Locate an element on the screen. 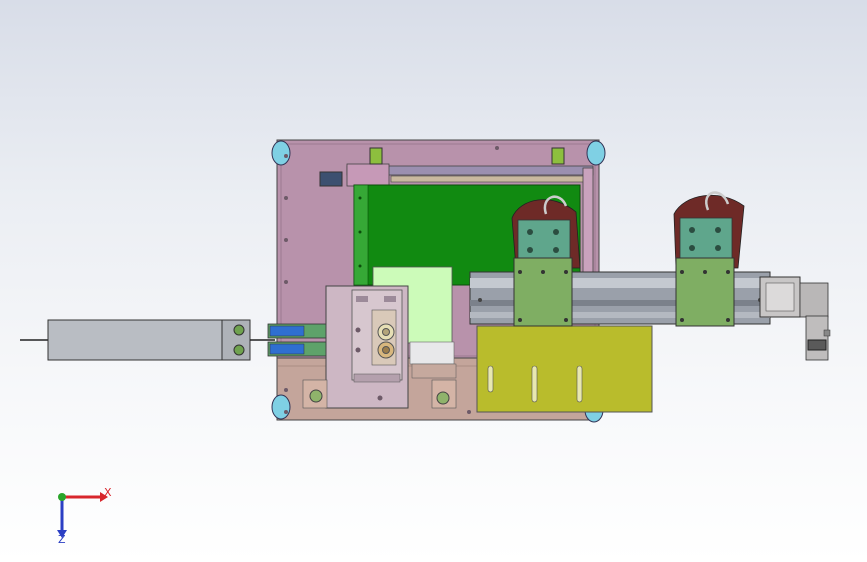  clamp-assembly is located at coordinates (367, 347).